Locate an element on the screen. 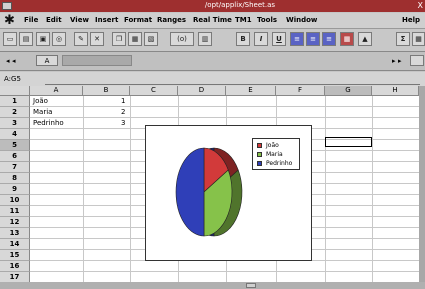 Image resolution: width=425 pixels, height=289 pixels. edit-icon: ✎ is located at coordinates (81, 39).